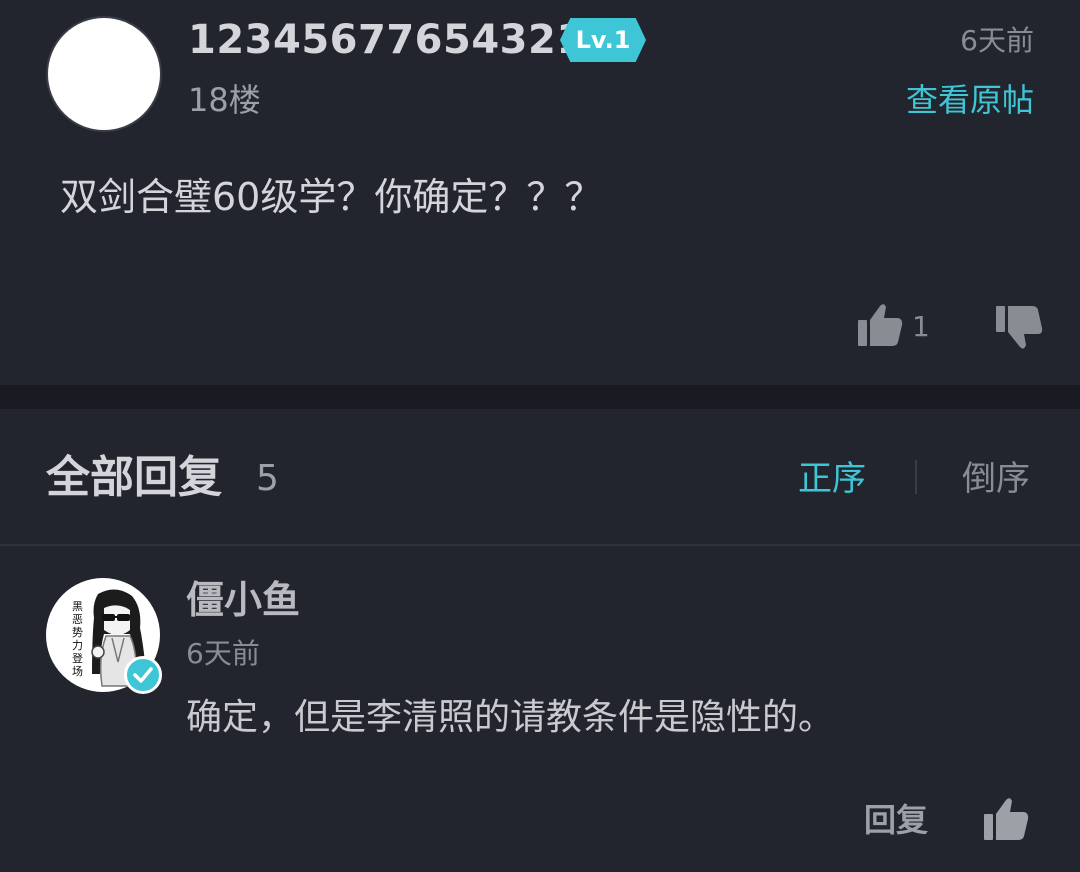 Image resolution: width=1080 pixels, height=872 pixels. I want to click on like-count: 1, so click(921, 326).